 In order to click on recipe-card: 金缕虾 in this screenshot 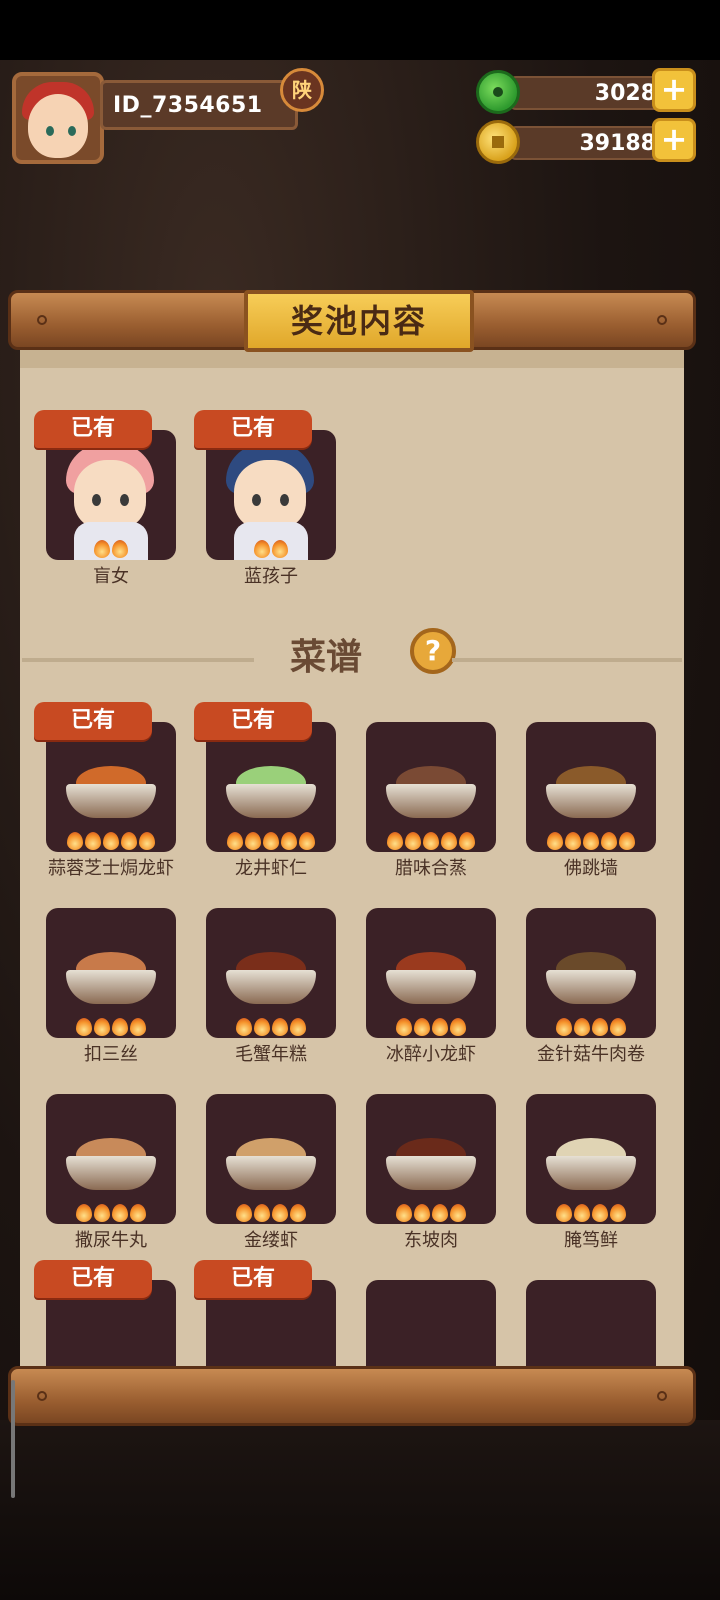, I will do `click(271, 1172)`.